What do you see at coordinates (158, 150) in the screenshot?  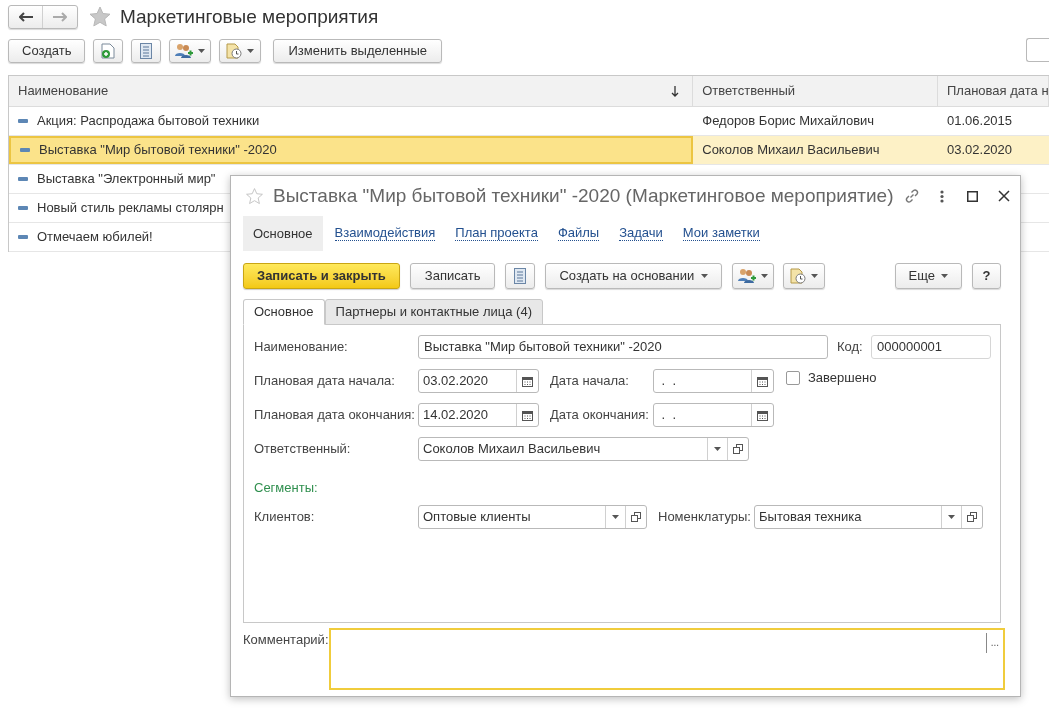 I see `cell-text: Выставка "Мир бытовой техники" -2020` at bounding box center [158, 150].